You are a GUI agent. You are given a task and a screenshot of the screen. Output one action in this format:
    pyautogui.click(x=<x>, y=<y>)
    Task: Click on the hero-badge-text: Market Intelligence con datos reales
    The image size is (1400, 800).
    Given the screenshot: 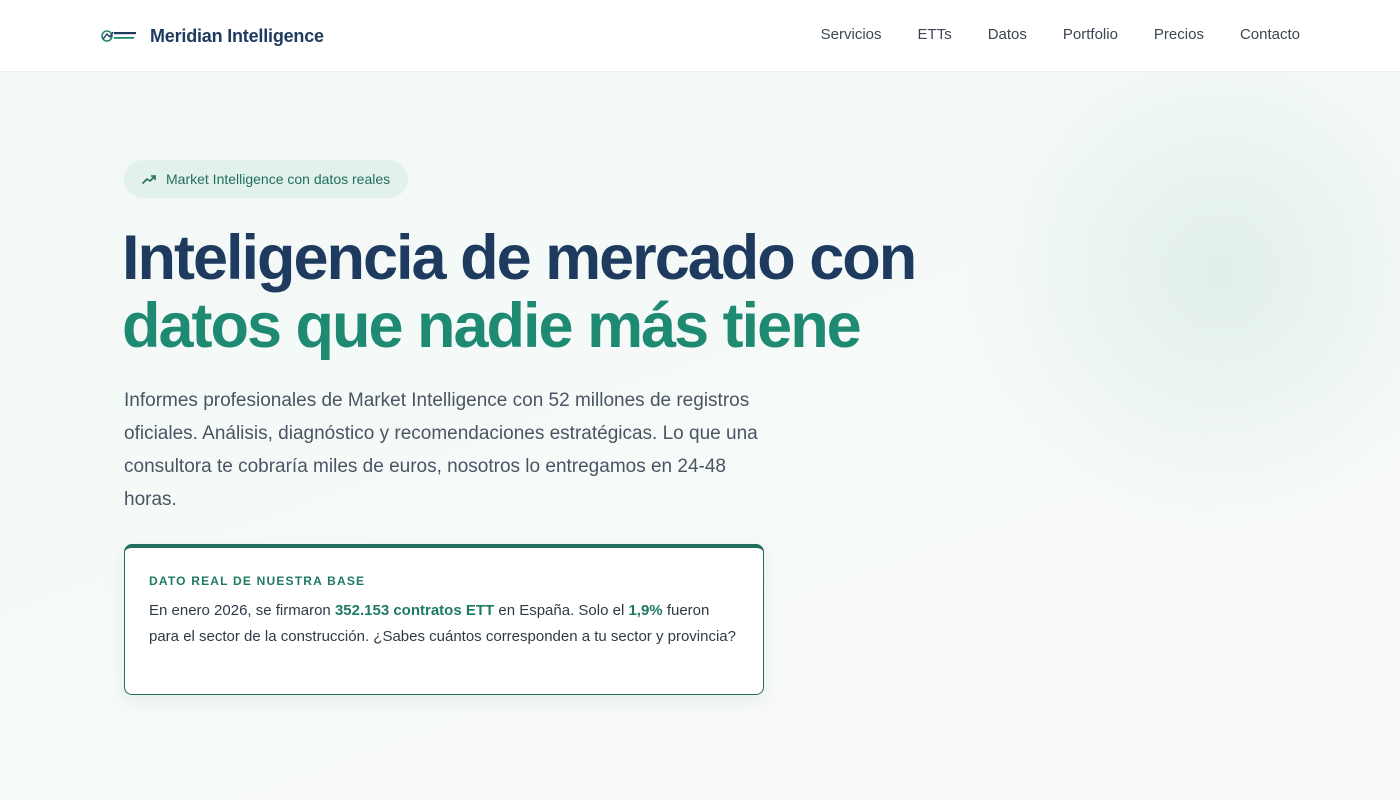 What is the action you would take?
    pyautogui.click(x=278, y=179)
    